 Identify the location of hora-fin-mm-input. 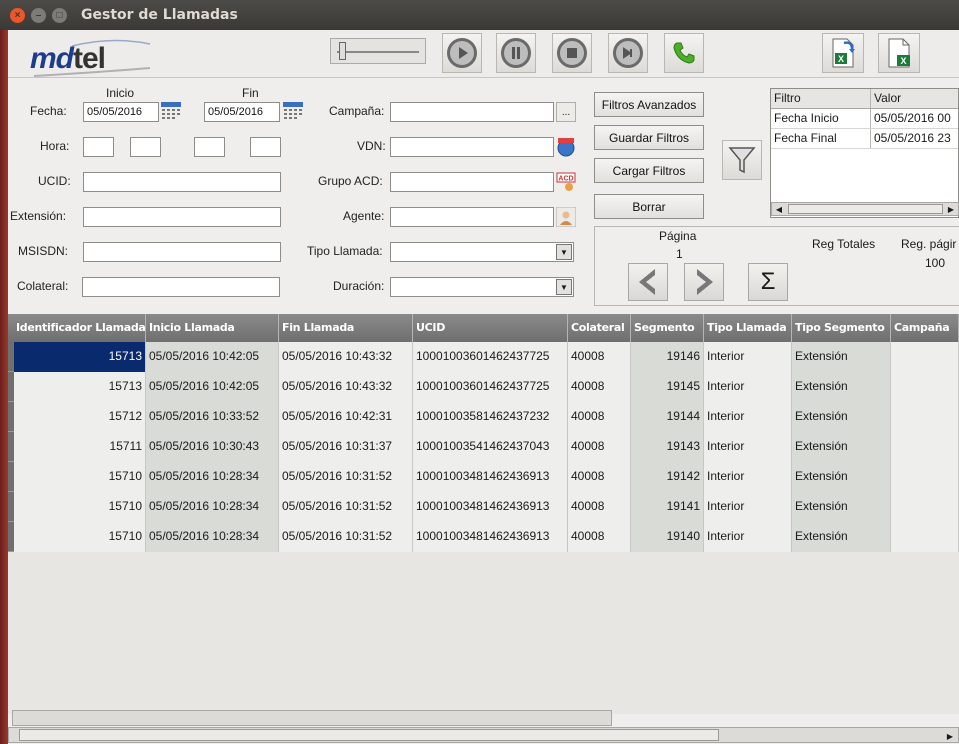
(265, 147).